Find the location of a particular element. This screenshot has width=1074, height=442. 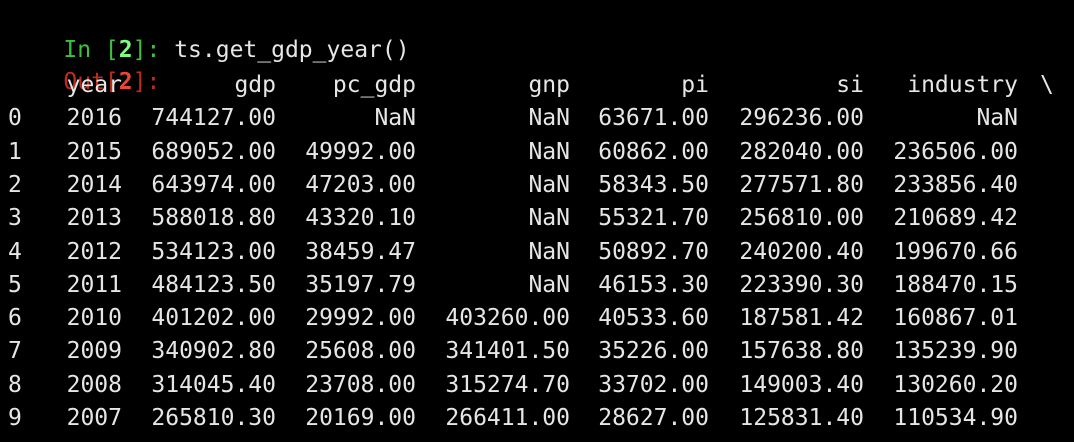

column-header-gdp: gdp is located at coordinates (255, 85).